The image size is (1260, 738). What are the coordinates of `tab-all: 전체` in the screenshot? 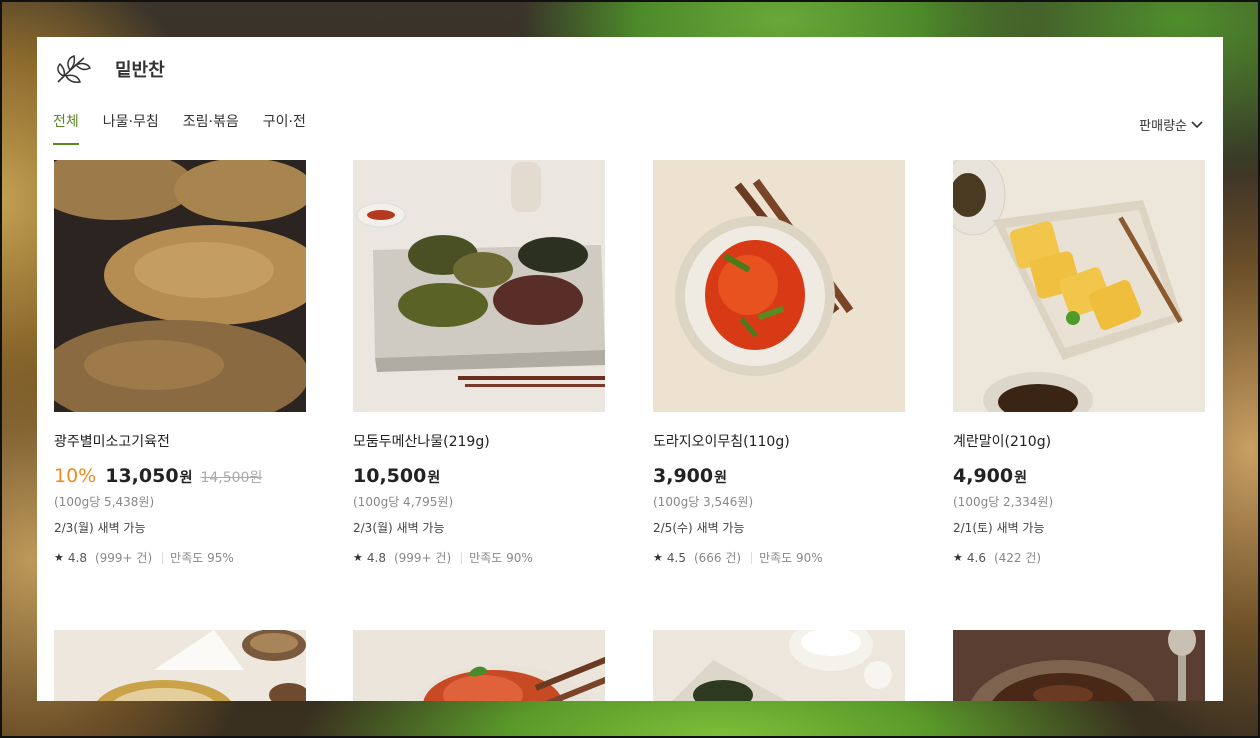 It's located at (66, 128).